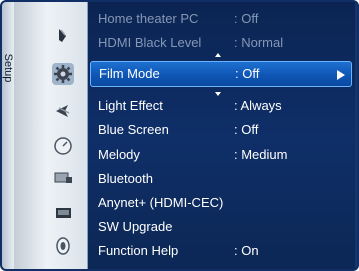 This screenshot has height=271, width=359. Describe the element at coordinates (221, 106) in the screenshot. I see `menu-item-light-effect: Light Effect : Always` at that location.